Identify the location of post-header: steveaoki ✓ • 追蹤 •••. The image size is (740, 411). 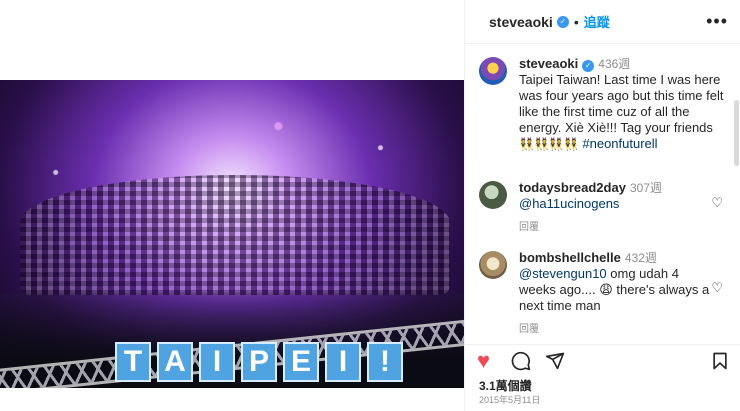
(602, 22).